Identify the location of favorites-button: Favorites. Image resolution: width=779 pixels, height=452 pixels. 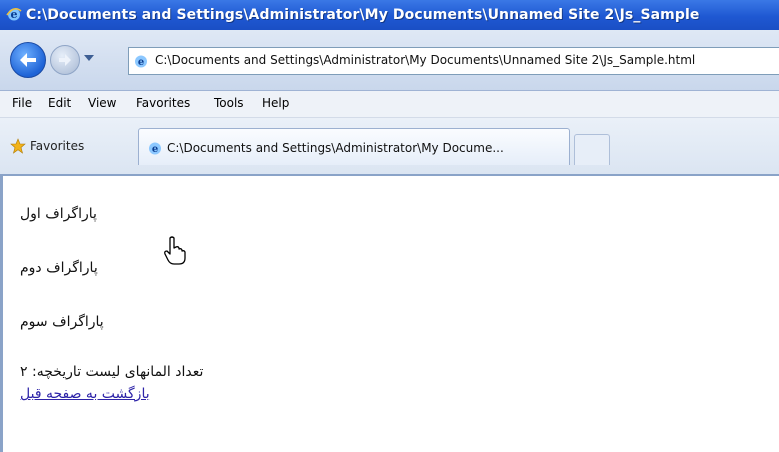
(57, 146).